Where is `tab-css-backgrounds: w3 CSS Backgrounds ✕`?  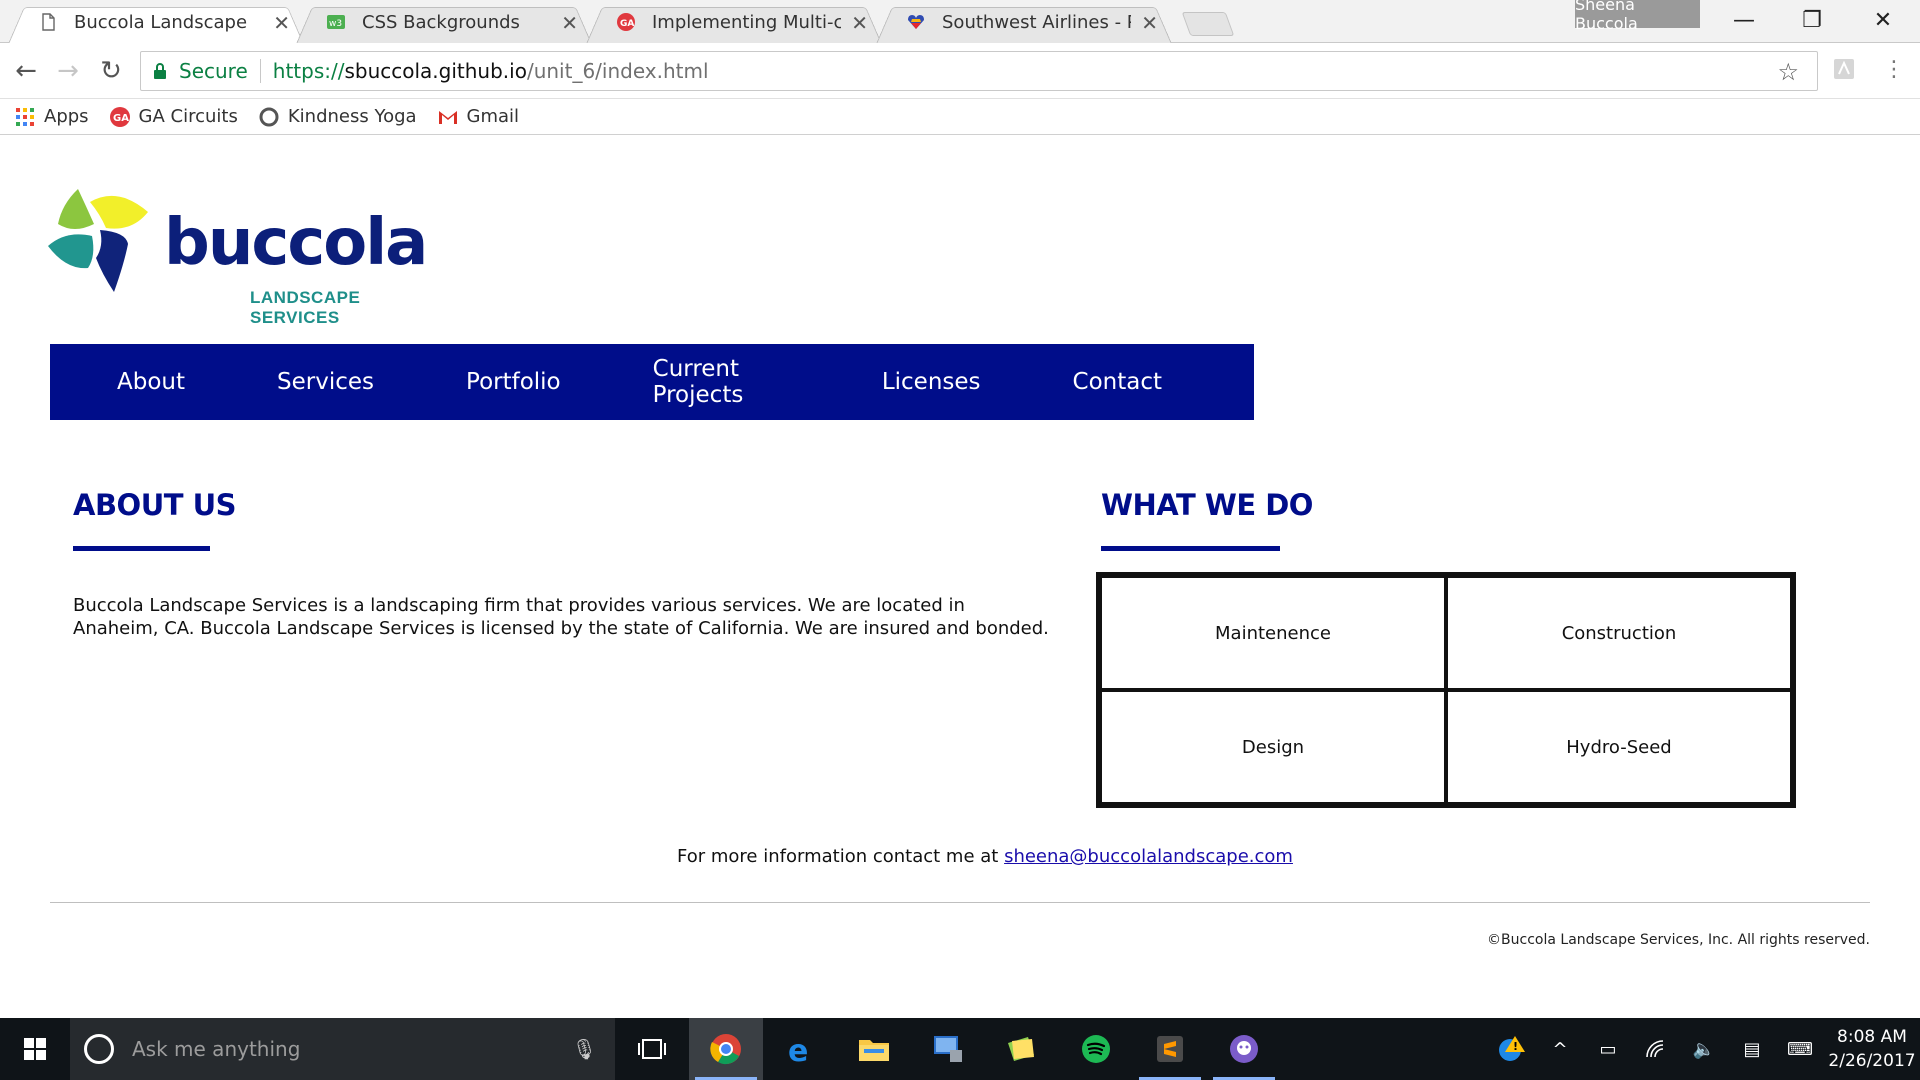 tab-css-backgrounds: w3 CSS Backgrounds ✕ is located at coordinates (444, 23).